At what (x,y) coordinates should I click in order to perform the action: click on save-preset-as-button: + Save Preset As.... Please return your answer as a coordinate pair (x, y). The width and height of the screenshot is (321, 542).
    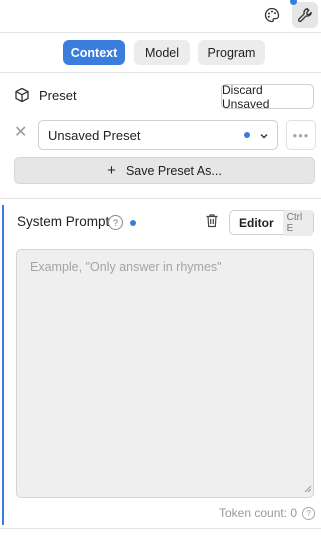
    Looking at the image, I should click on (164, 170).